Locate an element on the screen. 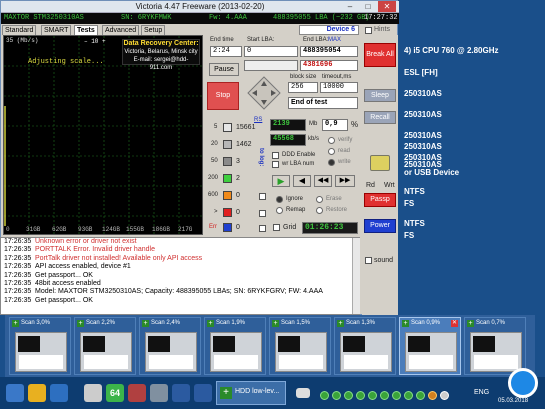  sleep-button: Sleep is located at coordinates (380, 95).